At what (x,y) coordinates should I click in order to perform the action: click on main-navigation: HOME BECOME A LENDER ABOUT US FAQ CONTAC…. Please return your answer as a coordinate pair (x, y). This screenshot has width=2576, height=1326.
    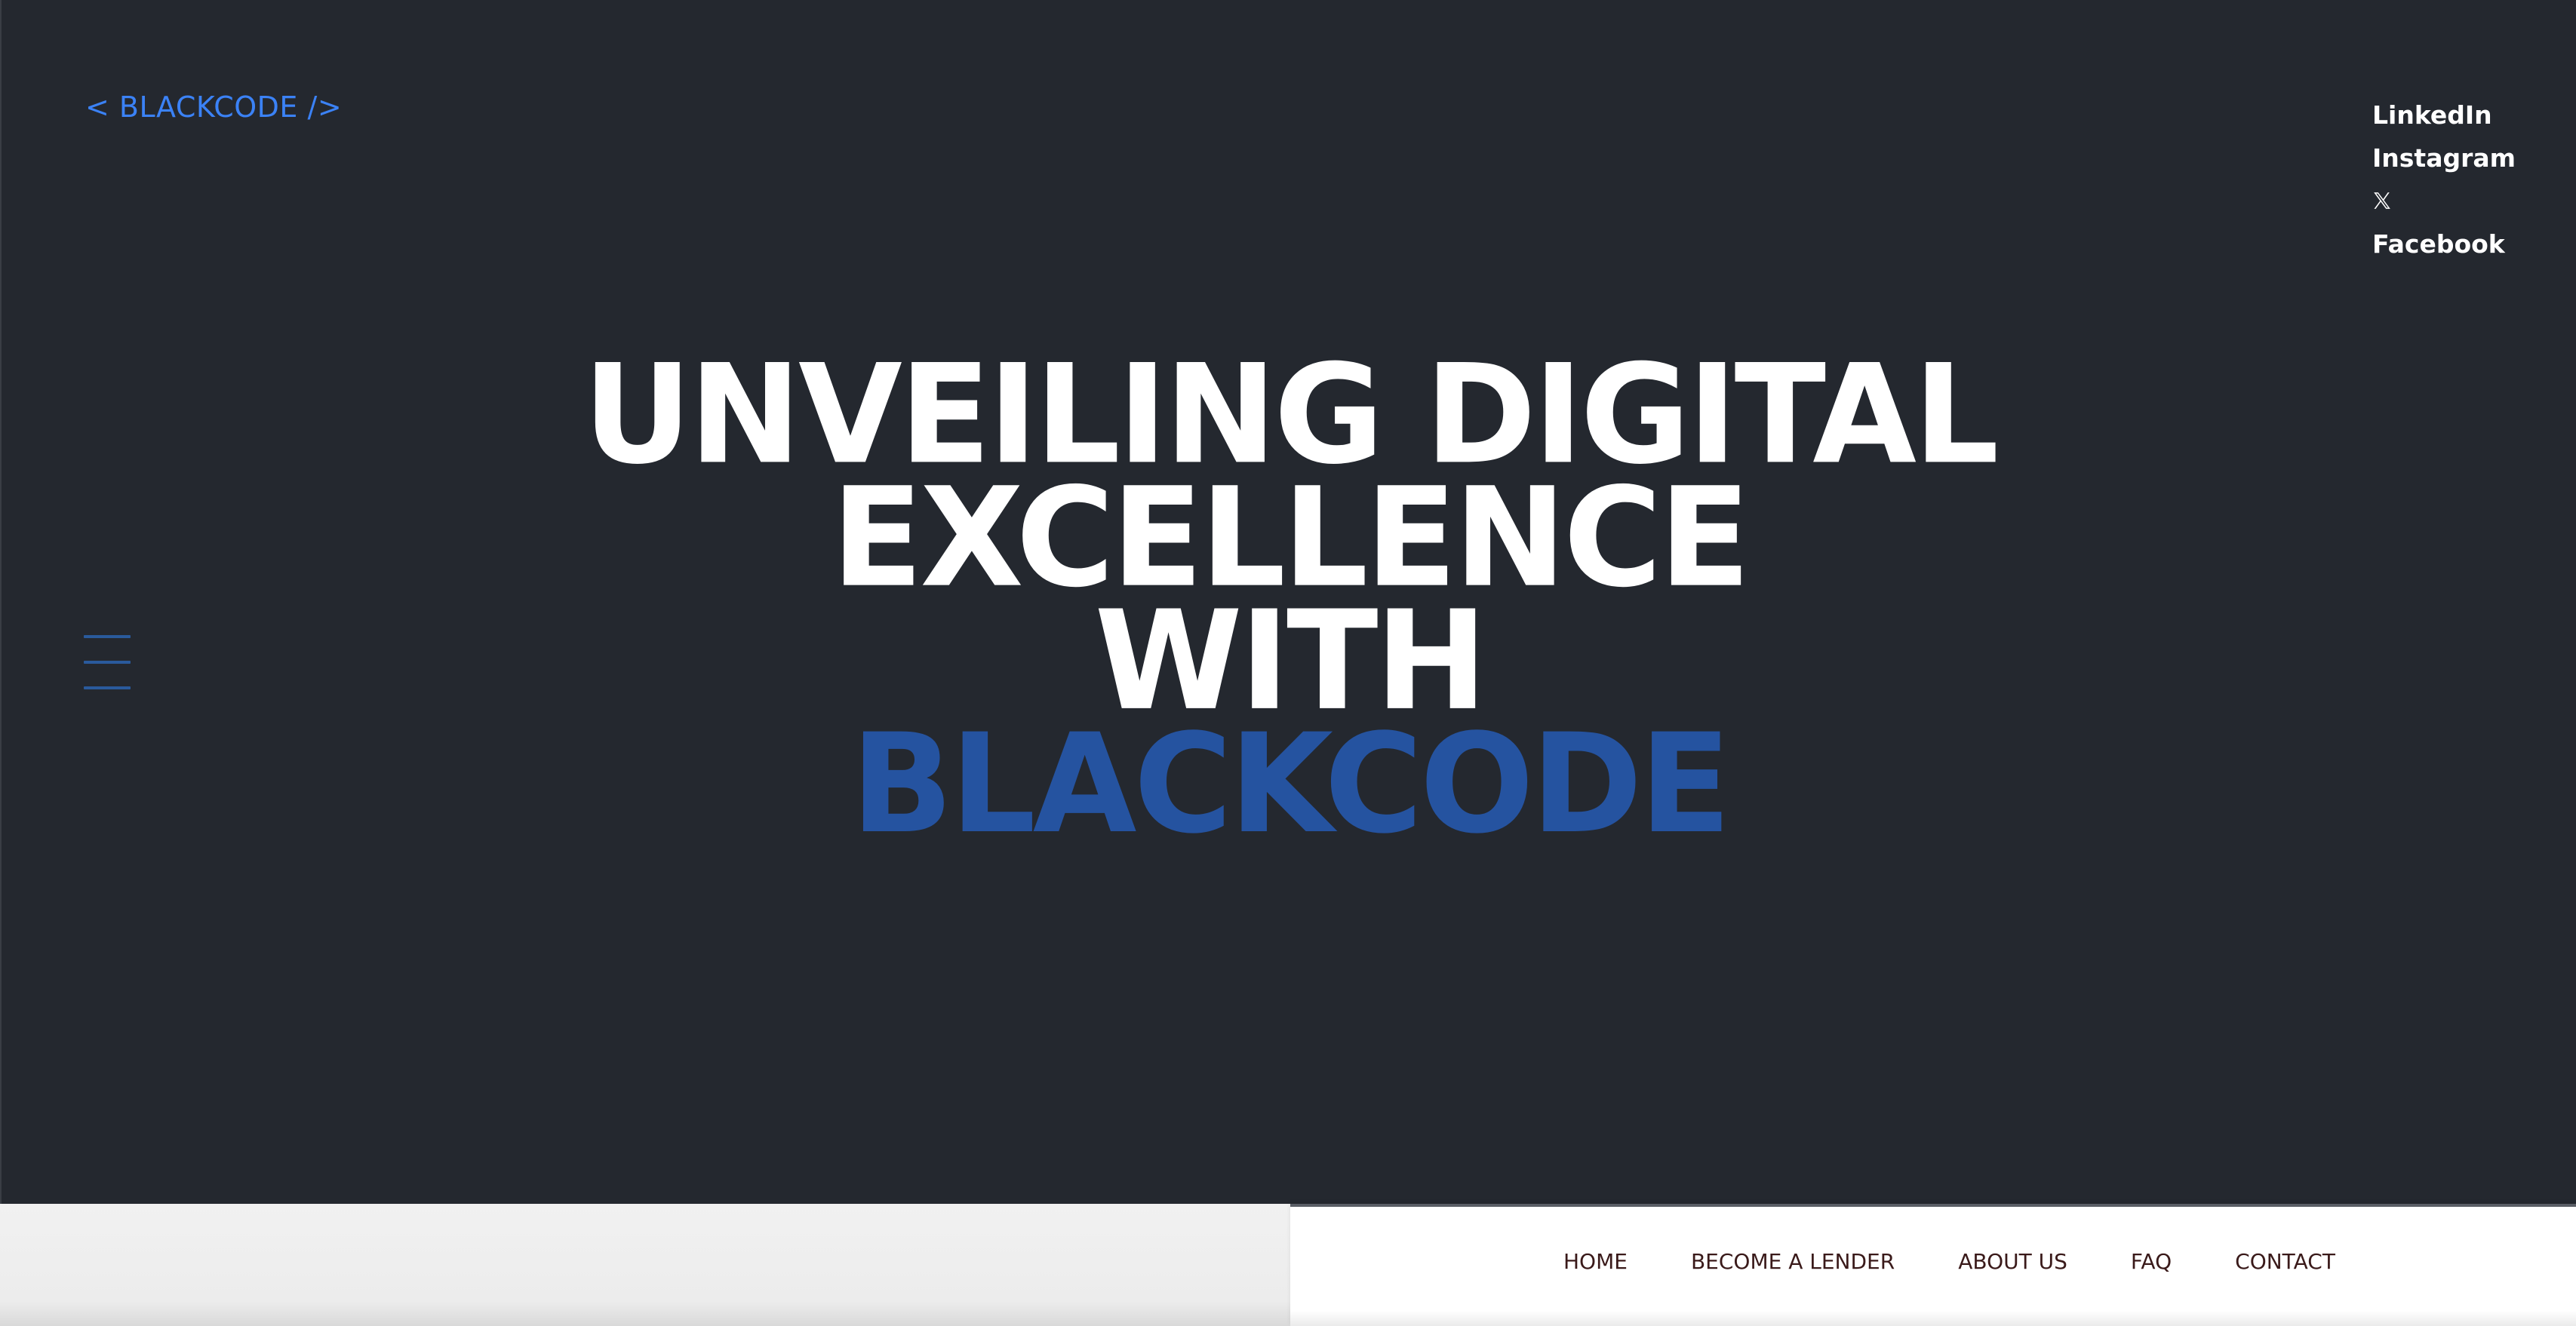
    Looking at the image, I should click on (1933, 1265).